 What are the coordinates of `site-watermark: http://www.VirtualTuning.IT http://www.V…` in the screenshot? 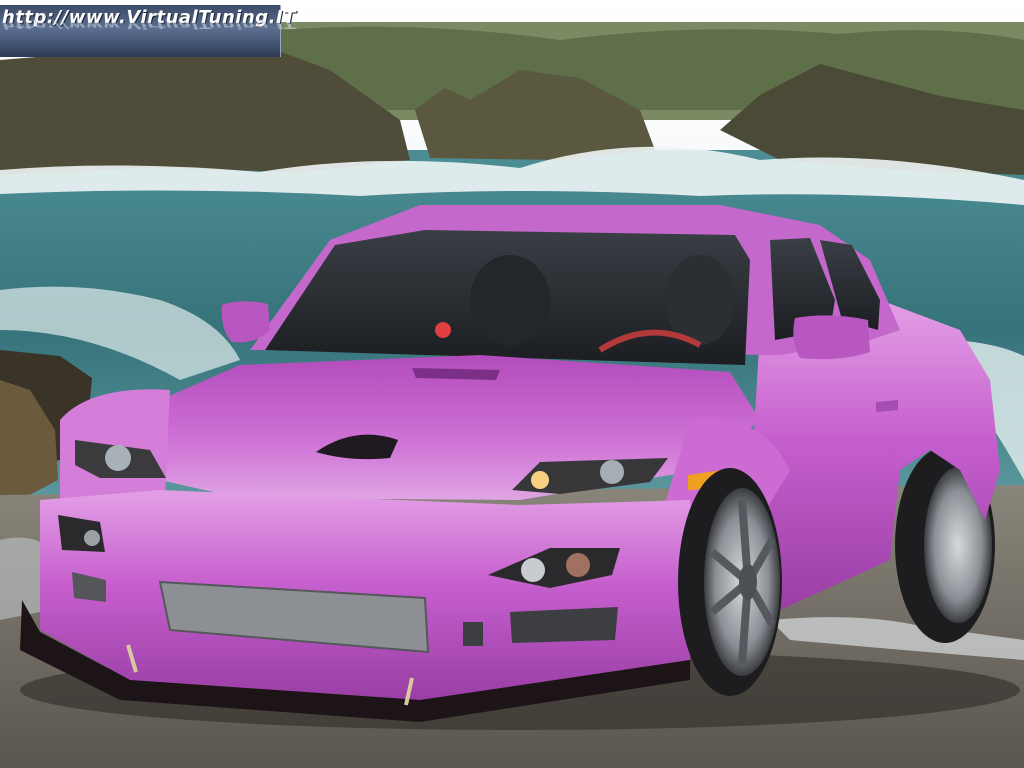 It's located at (148, 31).